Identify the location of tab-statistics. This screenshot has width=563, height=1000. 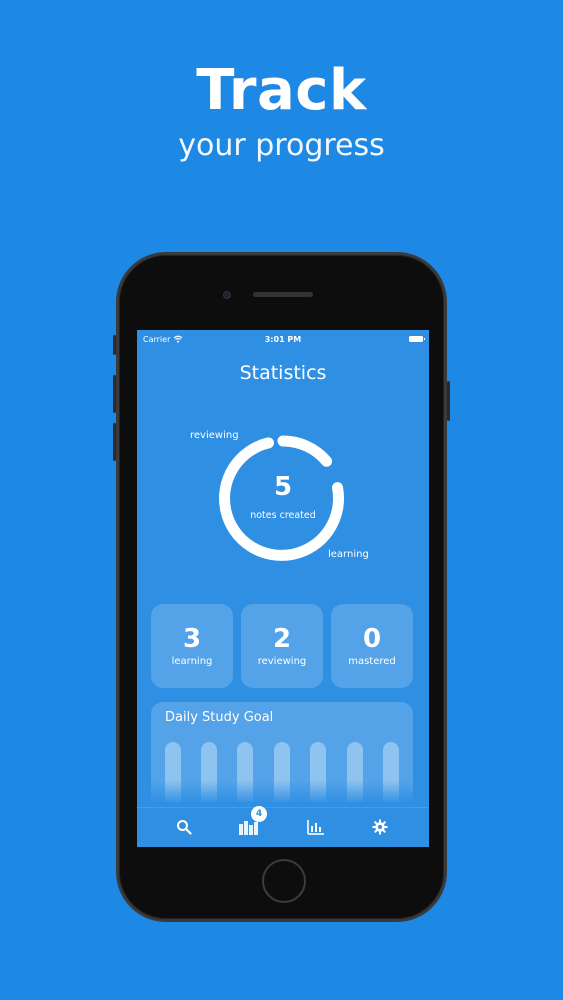
(316, 827).